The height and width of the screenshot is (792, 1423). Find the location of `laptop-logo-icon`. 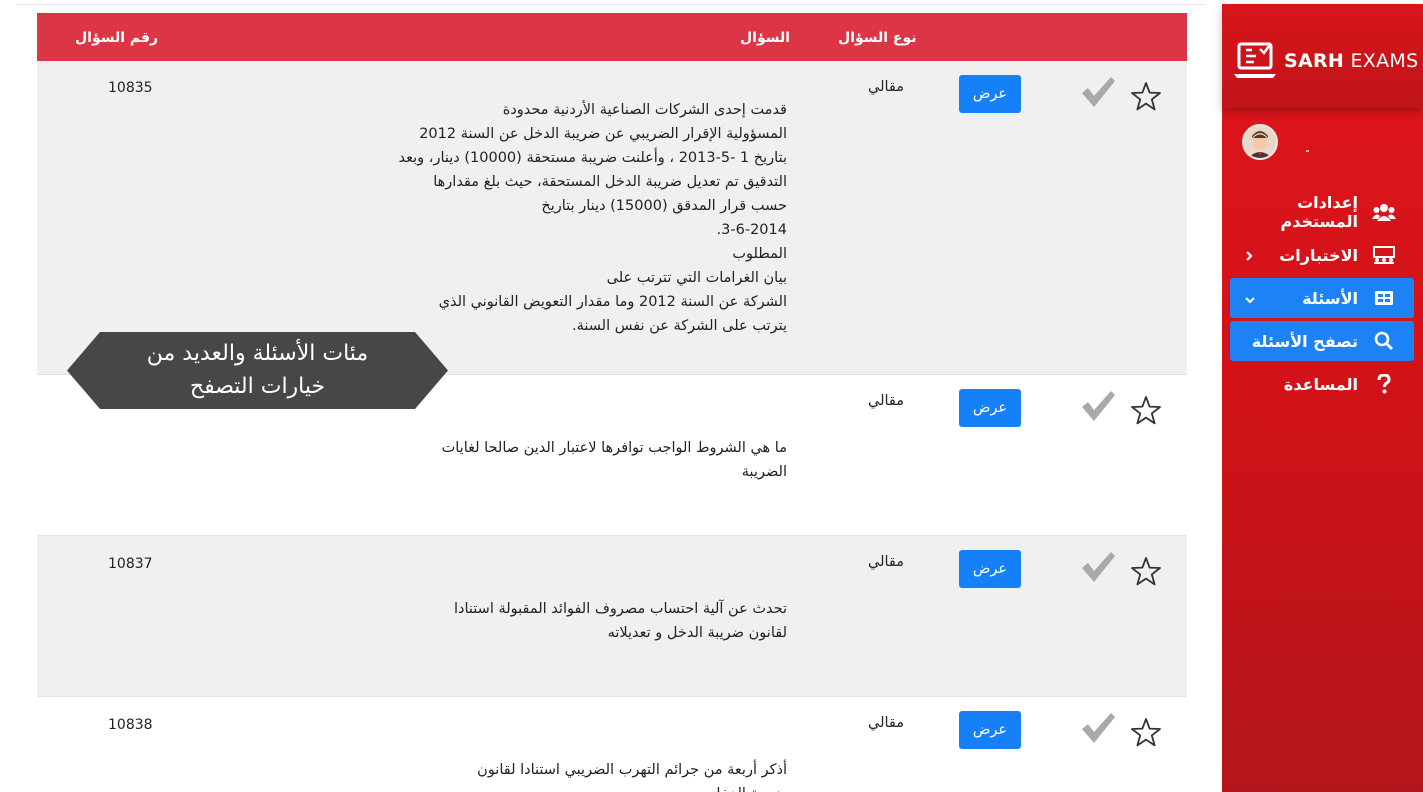

laptop-logo-icon is located at coordinates (1255, 60).